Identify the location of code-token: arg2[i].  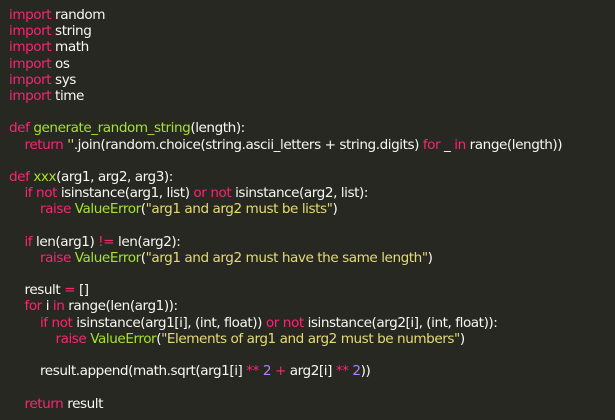
(310, 371).